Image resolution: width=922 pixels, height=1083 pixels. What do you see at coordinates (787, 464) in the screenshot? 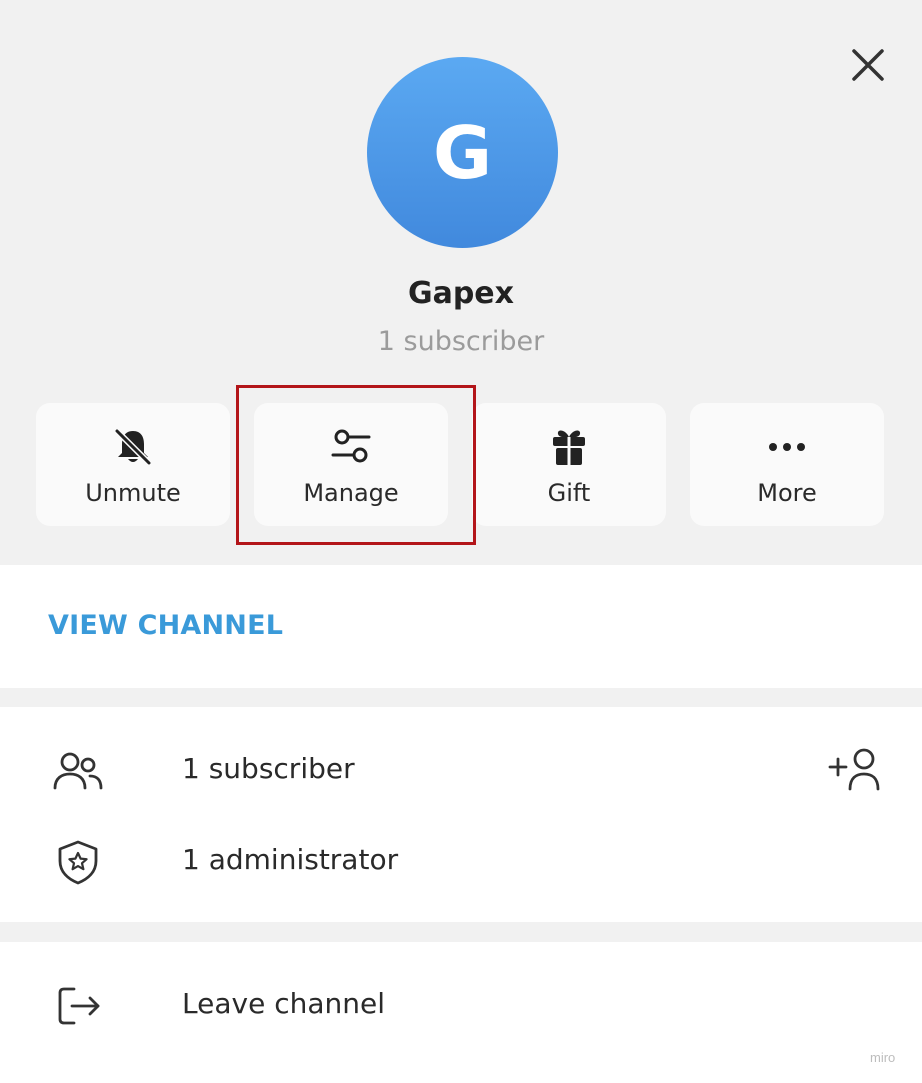
I see `more-button: More` at bounding box center [787, 464].